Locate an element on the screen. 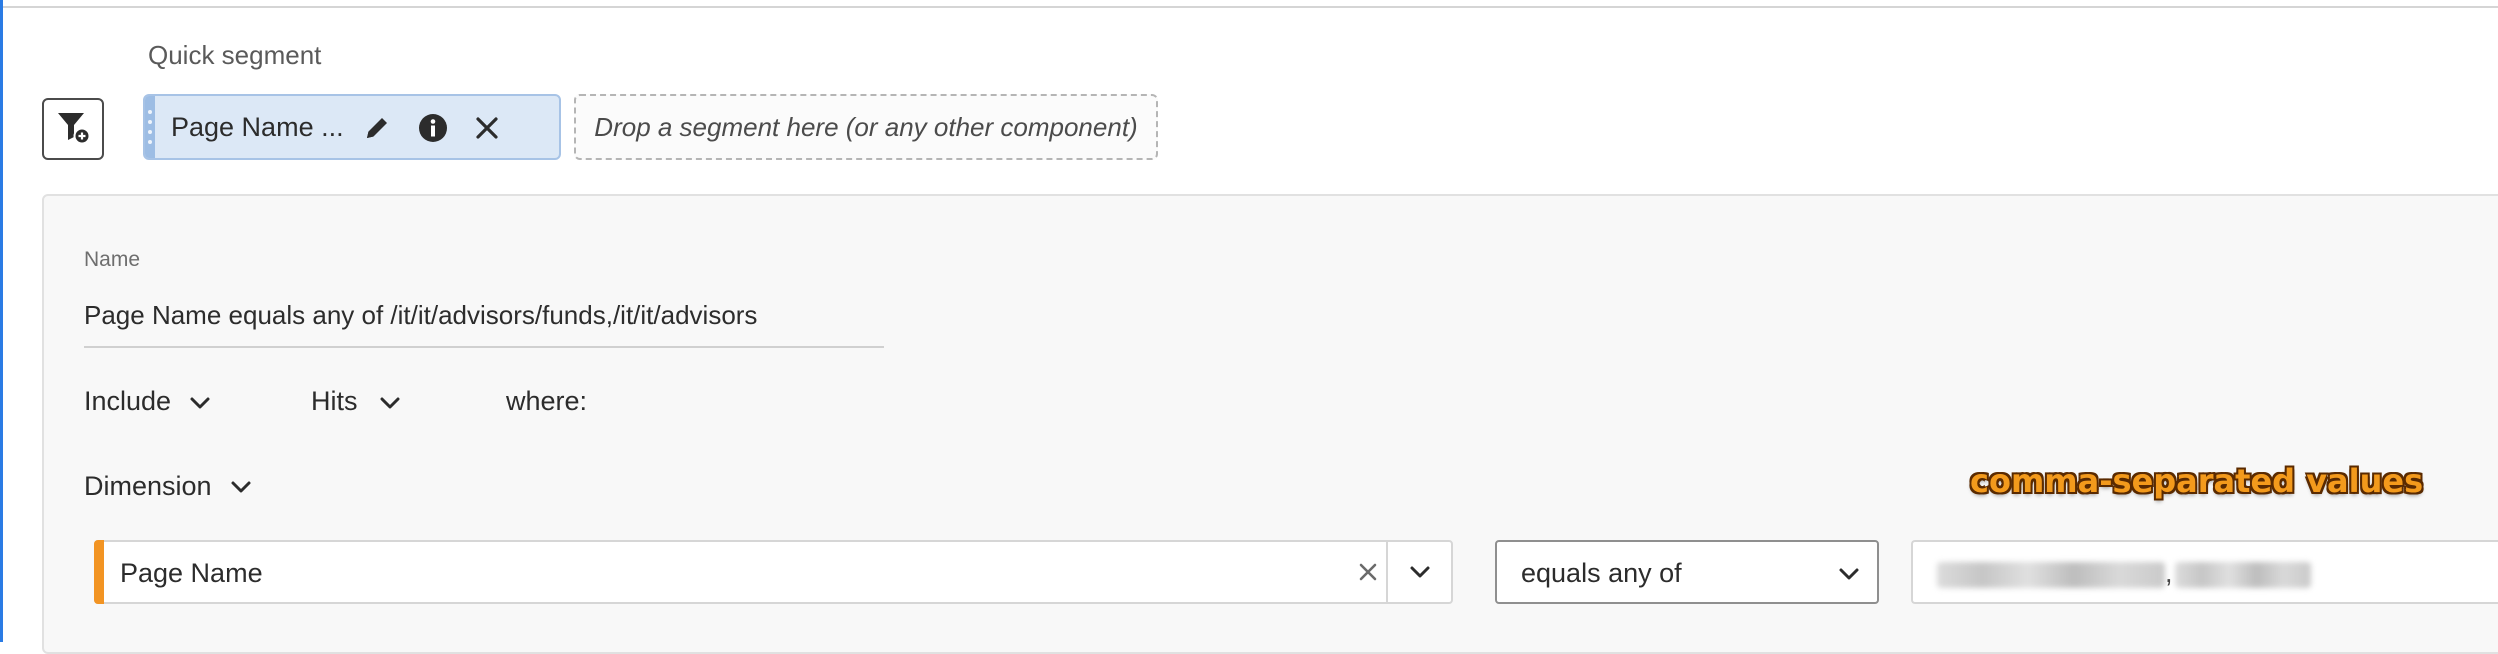 The image size is (2498, 654). where-label: where: is located at coordinates (547, 401).